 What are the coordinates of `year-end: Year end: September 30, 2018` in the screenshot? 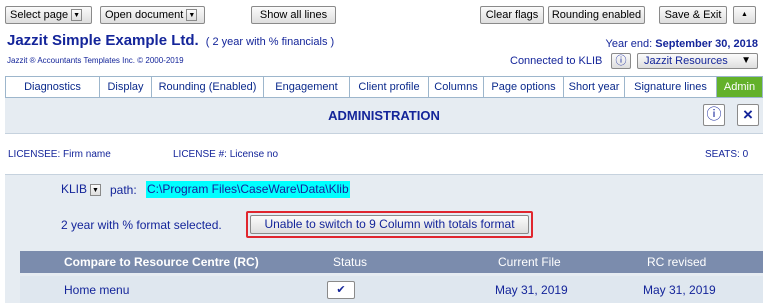 It's located at (682, 44).